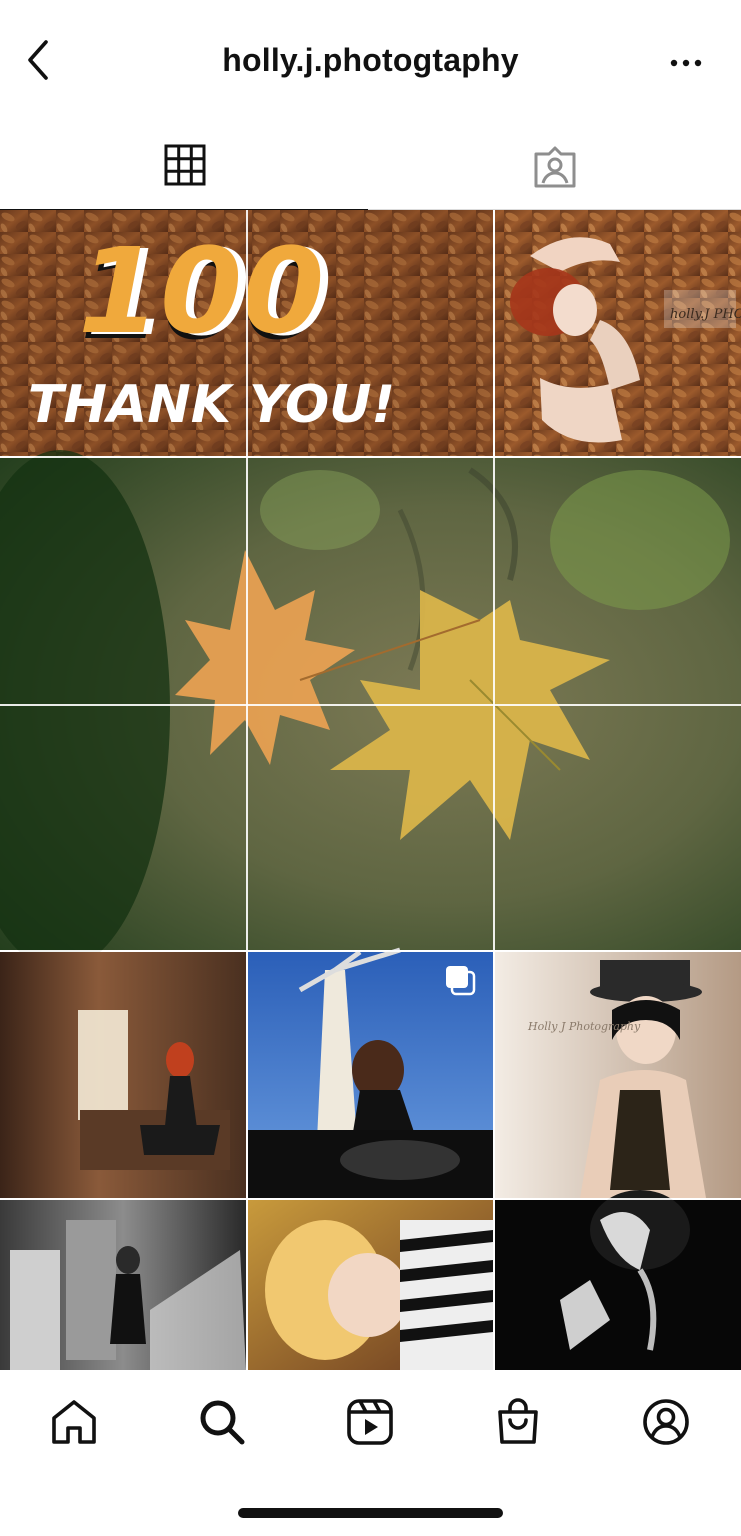  I want to click on tagged-person-icon, so click(555, 167).